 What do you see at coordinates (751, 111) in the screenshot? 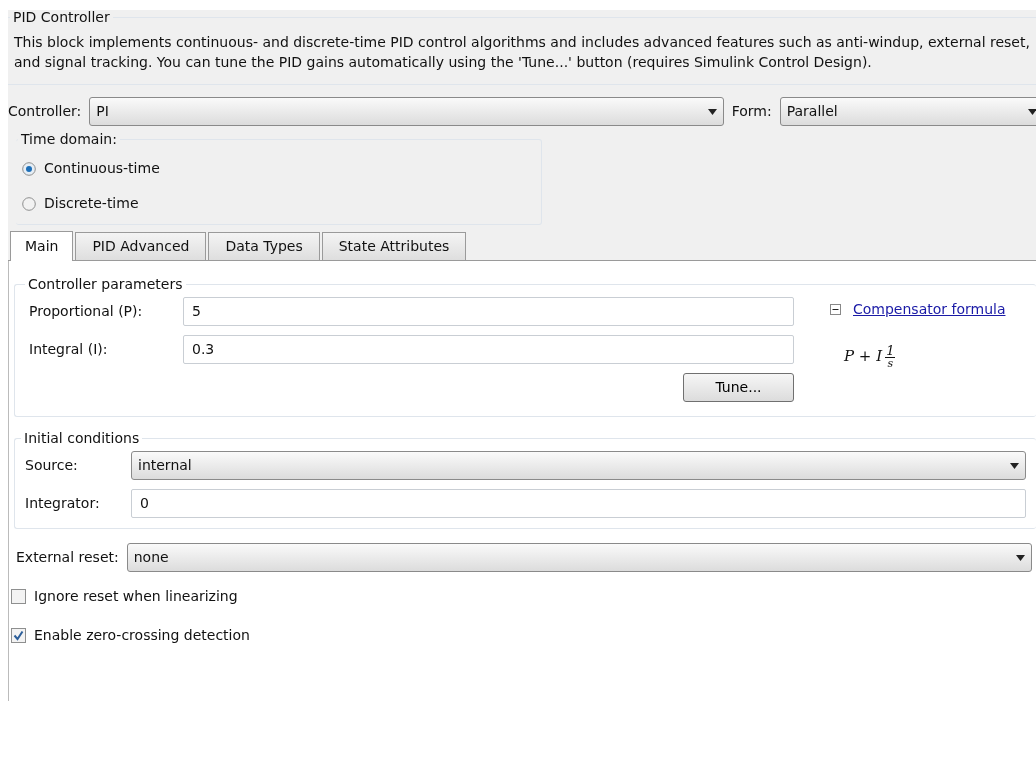
I see `field-label: Form:` at bounding box center [751, 111].